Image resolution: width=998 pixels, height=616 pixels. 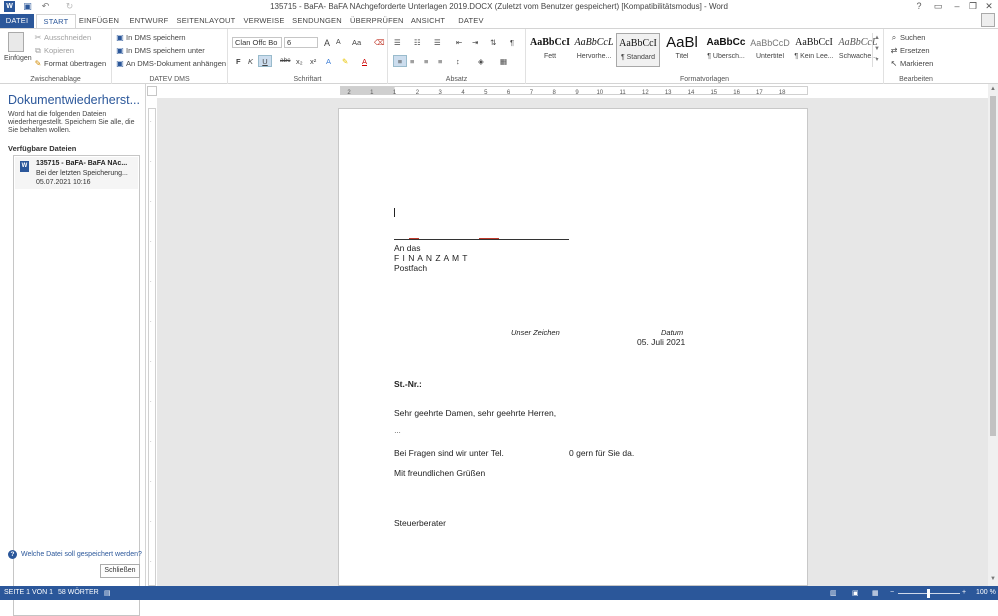 What do you see at coordinates (299, 61) in the screenshot?
I see `subscript-button: x₂` at bounding box center [299, 61].